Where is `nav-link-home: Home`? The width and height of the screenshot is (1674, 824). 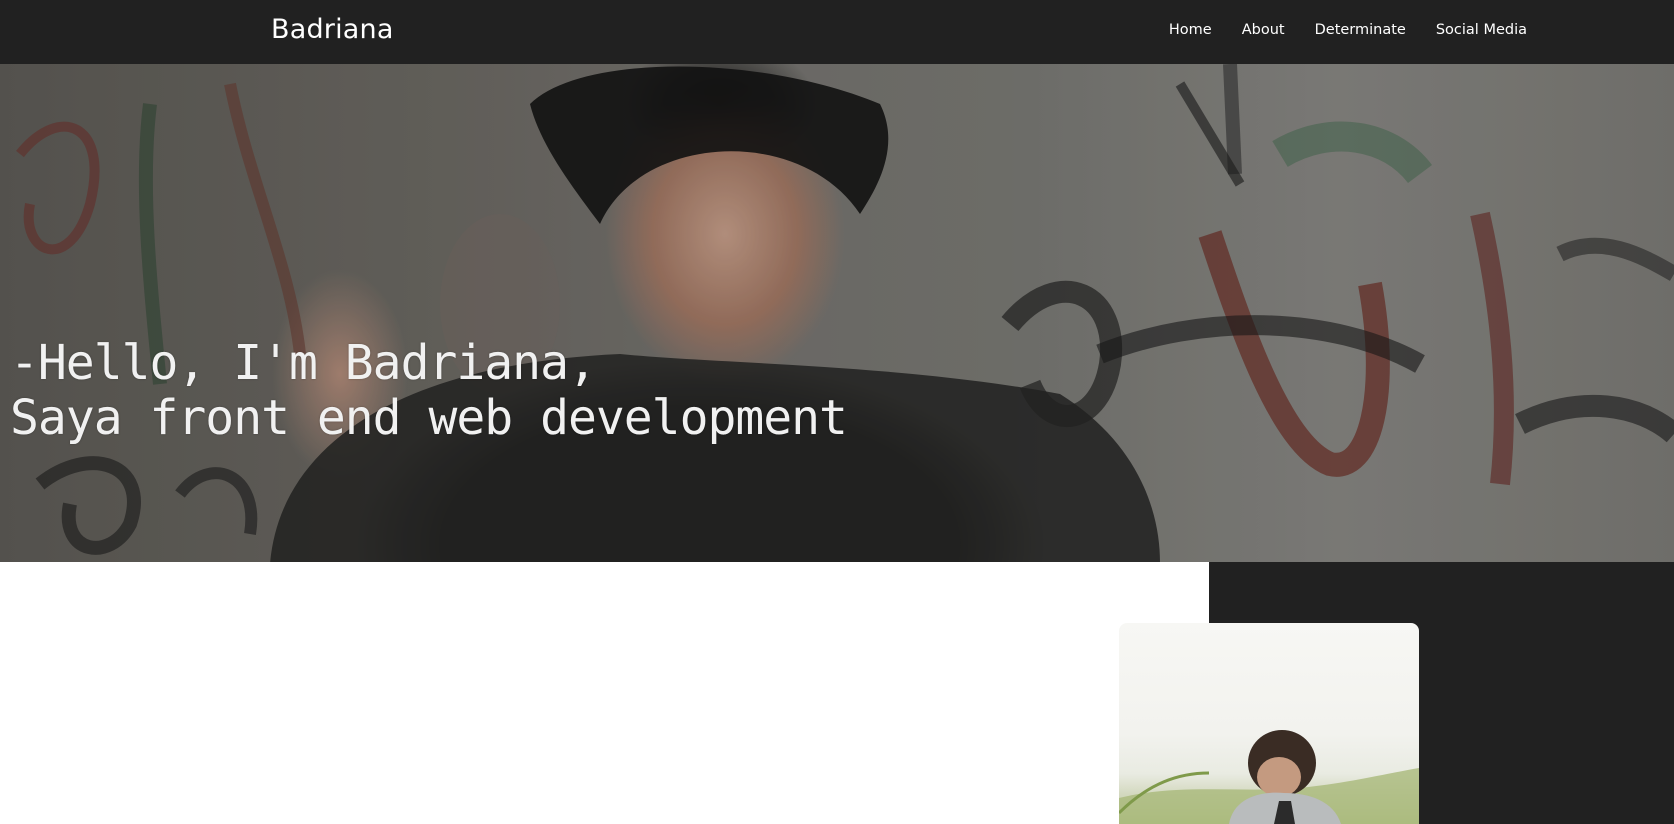 nav-link-home: Home is located at coordinates (1190, 30).